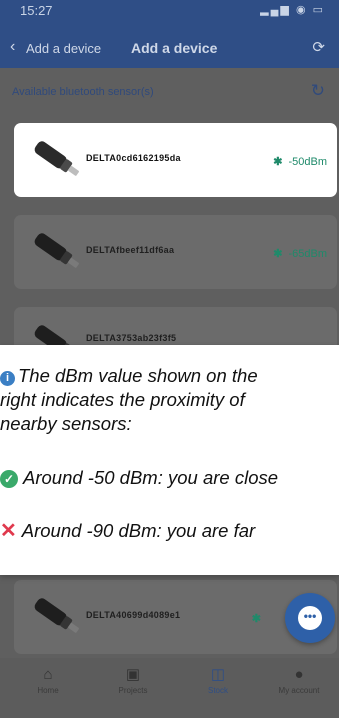  Describe the element at coordinates (292, 10) in the screenshot. I see `status-icons: ▂▄▆ ◉ ▭` at that location.